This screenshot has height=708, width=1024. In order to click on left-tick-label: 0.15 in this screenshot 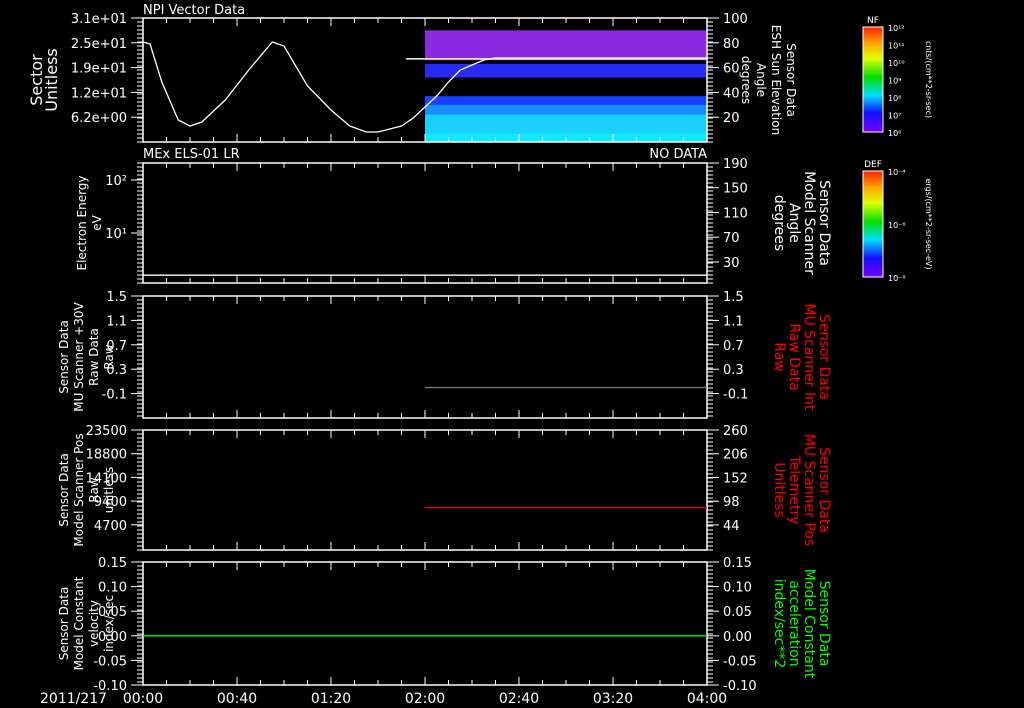, I will do `click(112, 563)`.